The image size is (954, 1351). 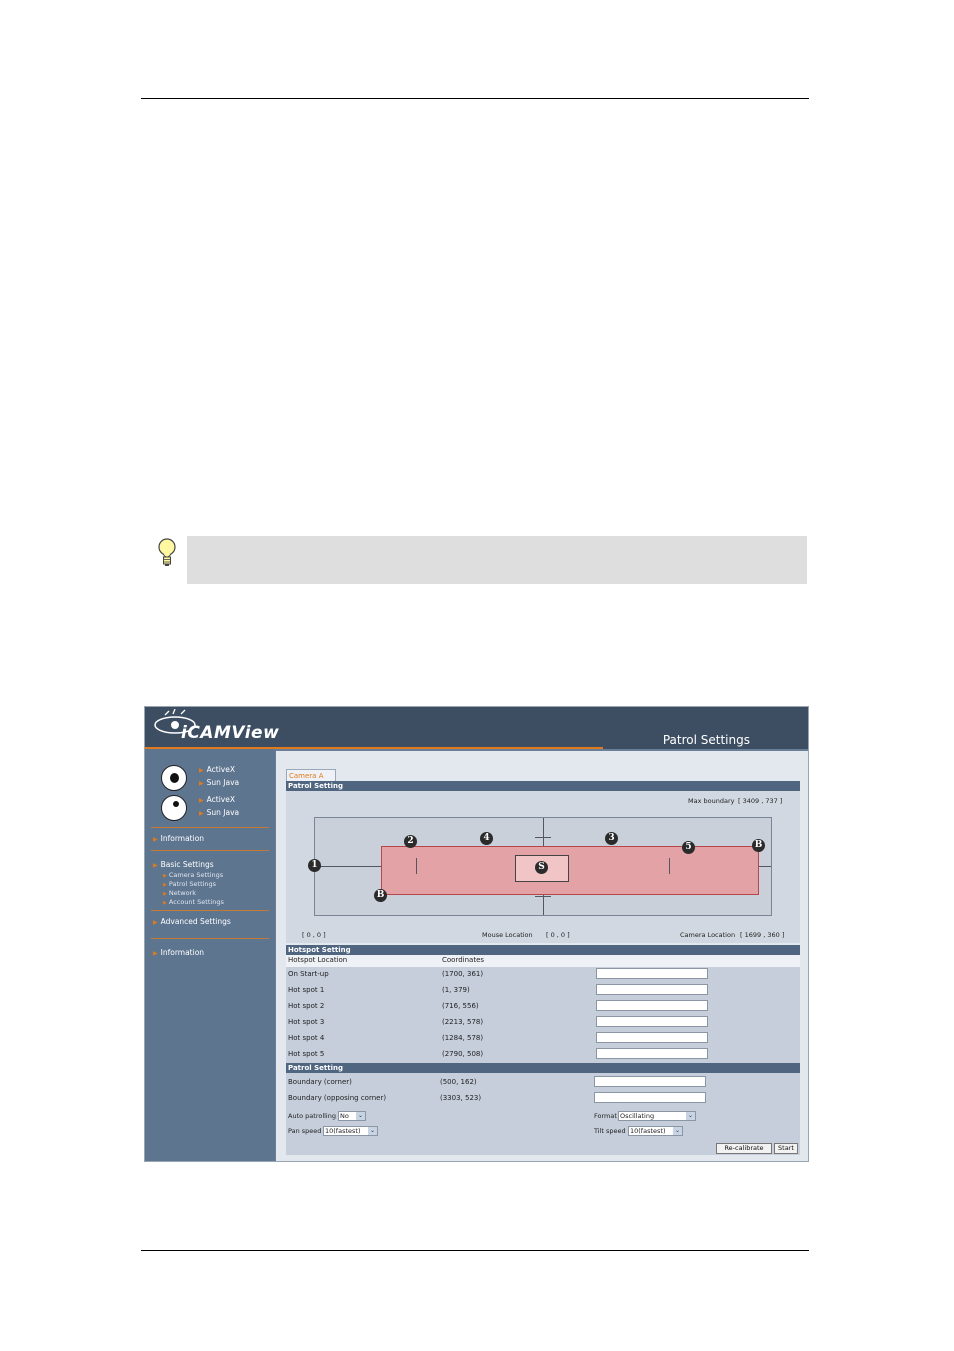 What do you see at coordinates (337, 1098) in the screenshot?
I see `boundary-label: Boundary (opposing corner)` at bounding box center [337, 1098].